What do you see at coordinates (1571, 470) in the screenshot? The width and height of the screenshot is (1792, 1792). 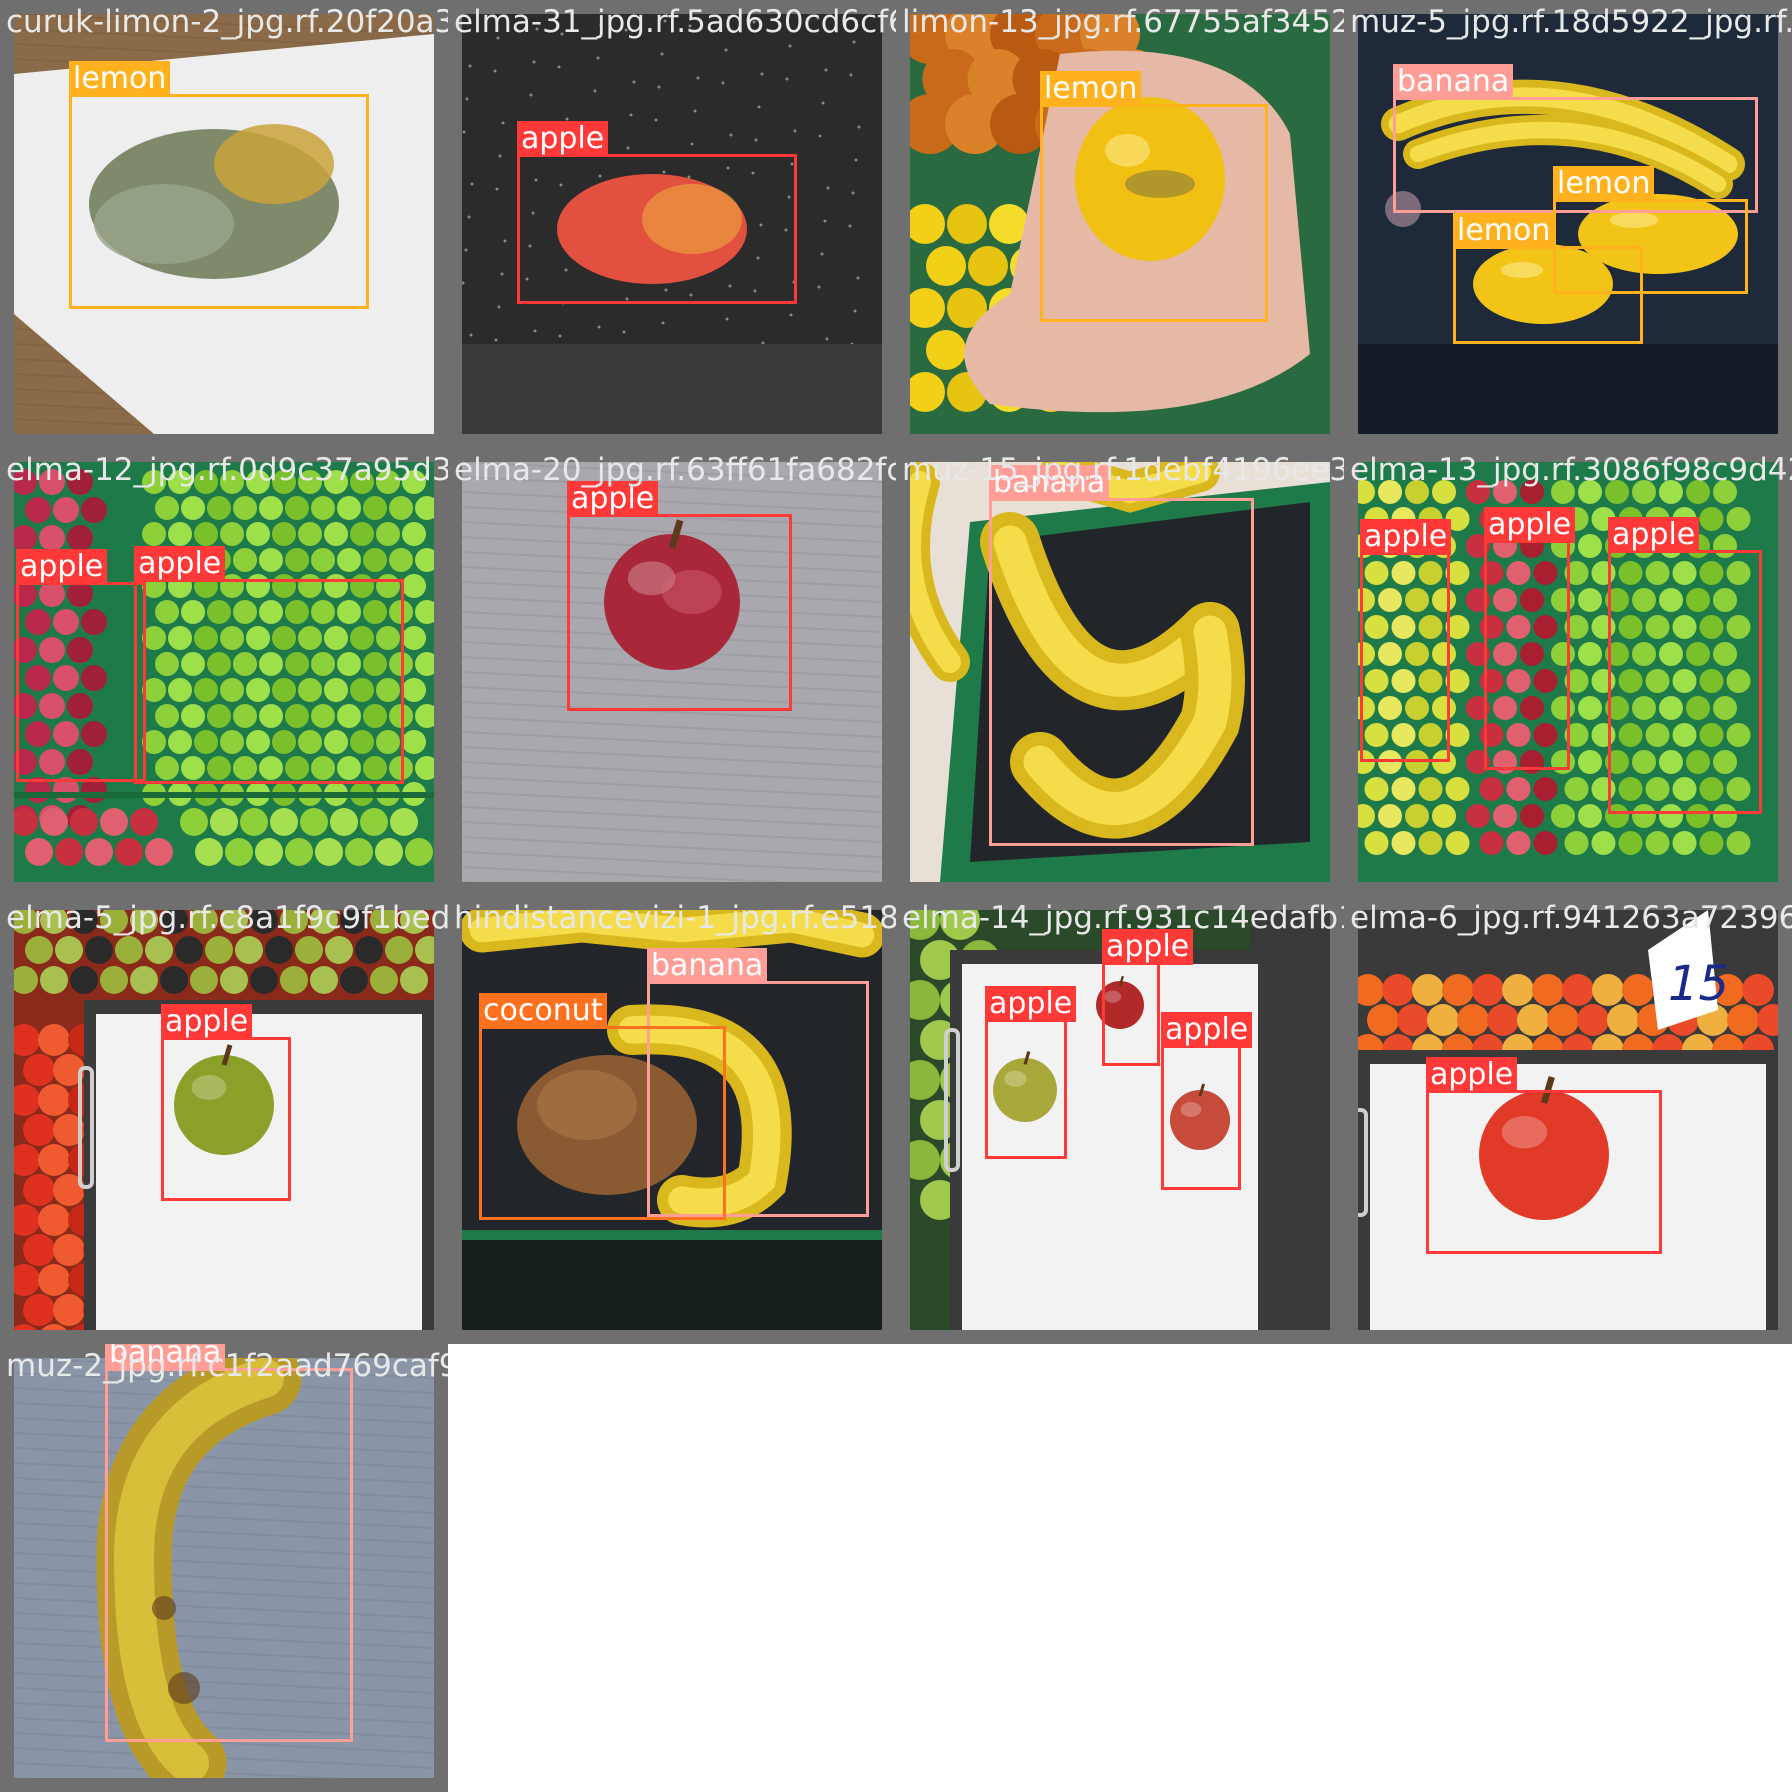 I see `image-filename: elma-13_jpg.rf.3086f98c9d420` at bounding box center [1571, 470].